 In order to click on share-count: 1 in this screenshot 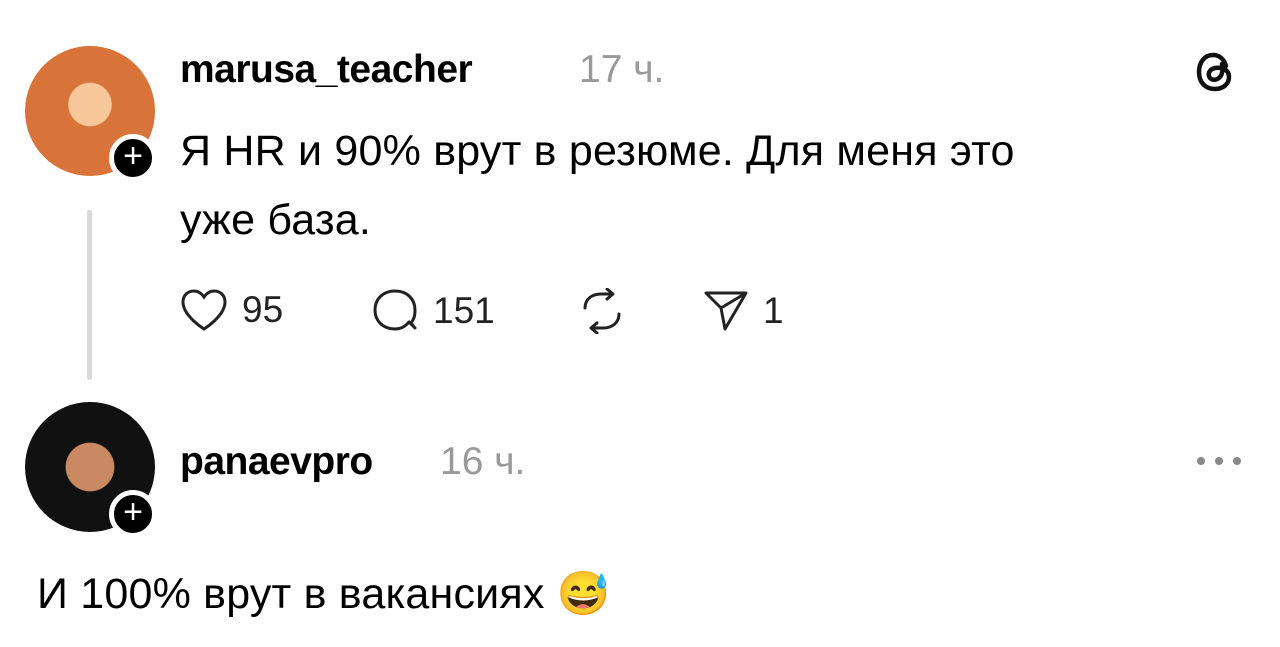, I will do `click(773, 310)`.